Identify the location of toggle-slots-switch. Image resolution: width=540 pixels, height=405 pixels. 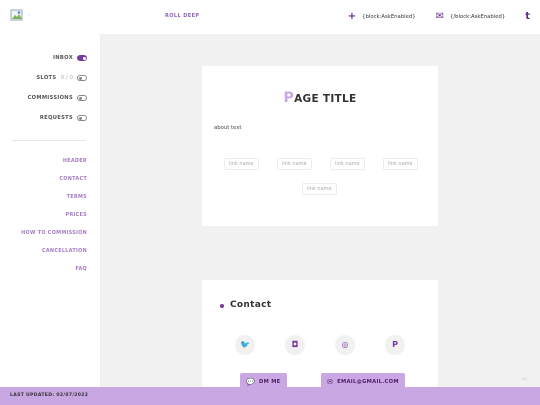
(82, 78).